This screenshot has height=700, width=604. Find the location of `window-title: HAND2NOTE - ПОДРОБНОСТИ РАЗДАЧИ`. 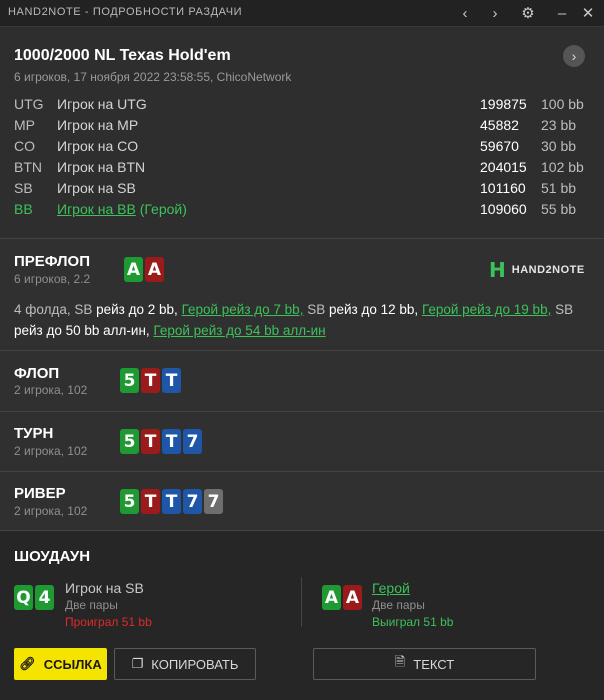

window-title: HAND2NOTE - ПОДРОБНОСТИ РАЗДАЧИ is located at coordinates (125, 12).